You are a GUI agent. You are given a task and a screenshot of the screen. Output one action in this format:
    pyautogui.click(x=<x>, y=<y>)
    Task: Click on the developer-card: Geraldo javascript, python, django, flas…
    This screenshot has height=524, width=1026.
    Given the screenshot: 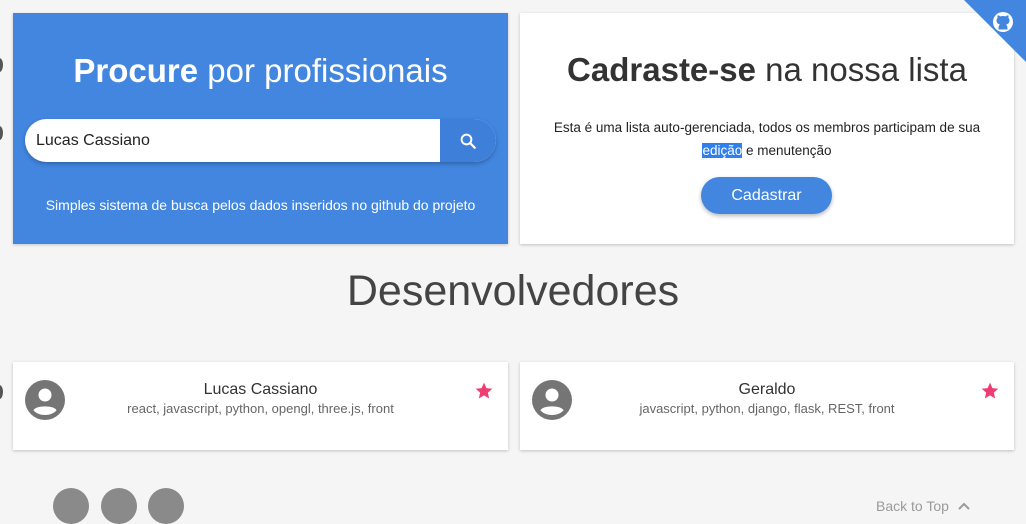 What is the action you would take?
    pyautogui.click(x=767, y=406)
    